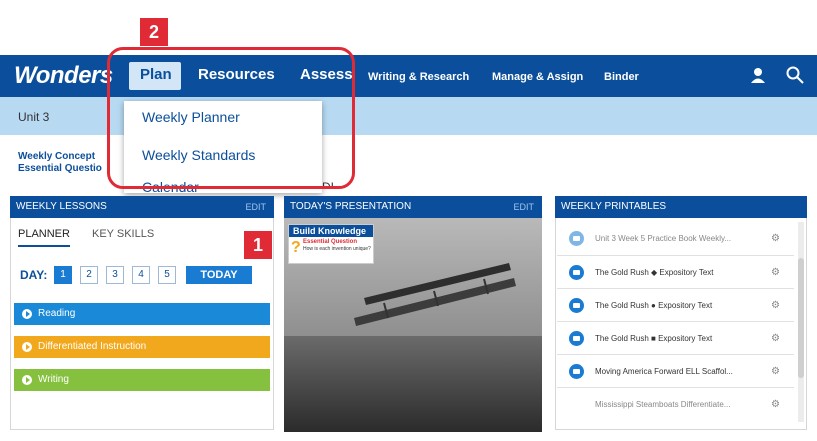 This screenshot has width=817, height=441. I want to click on printable-title: The Gold Rush ◆ Expository Text, so click(654, 272).